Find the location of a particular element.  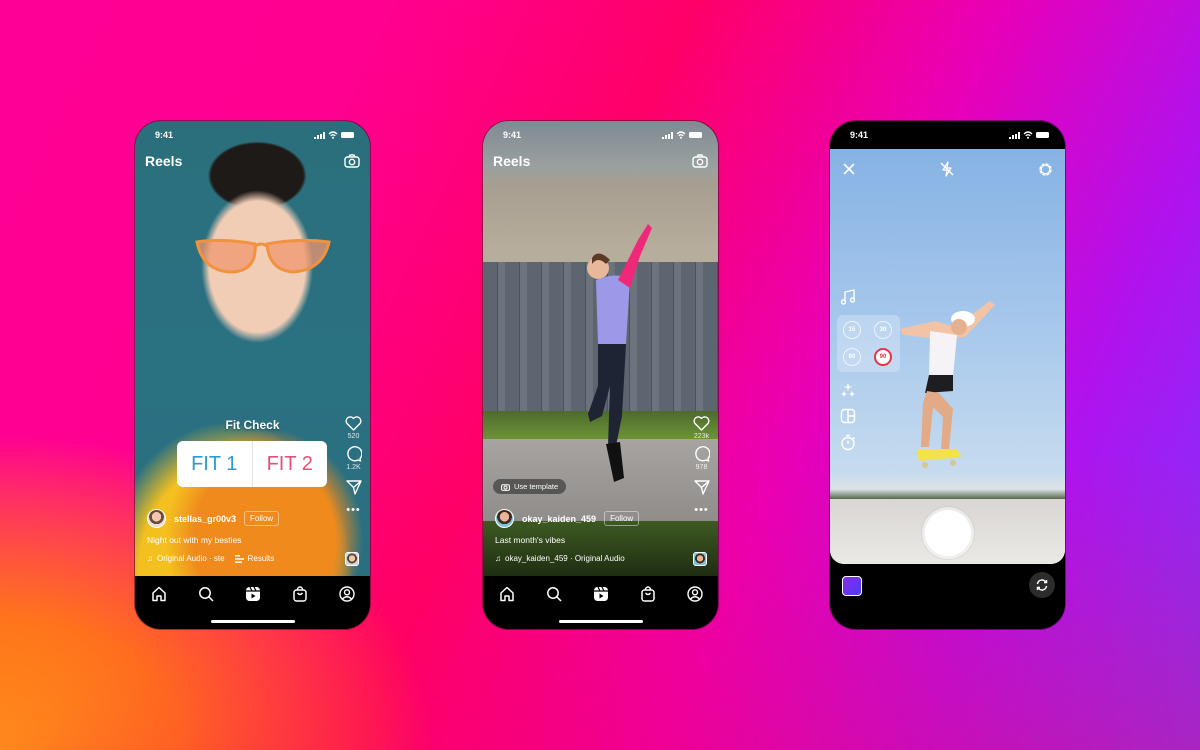

effects-sparkle-icon is located at coordinates (848, 390).